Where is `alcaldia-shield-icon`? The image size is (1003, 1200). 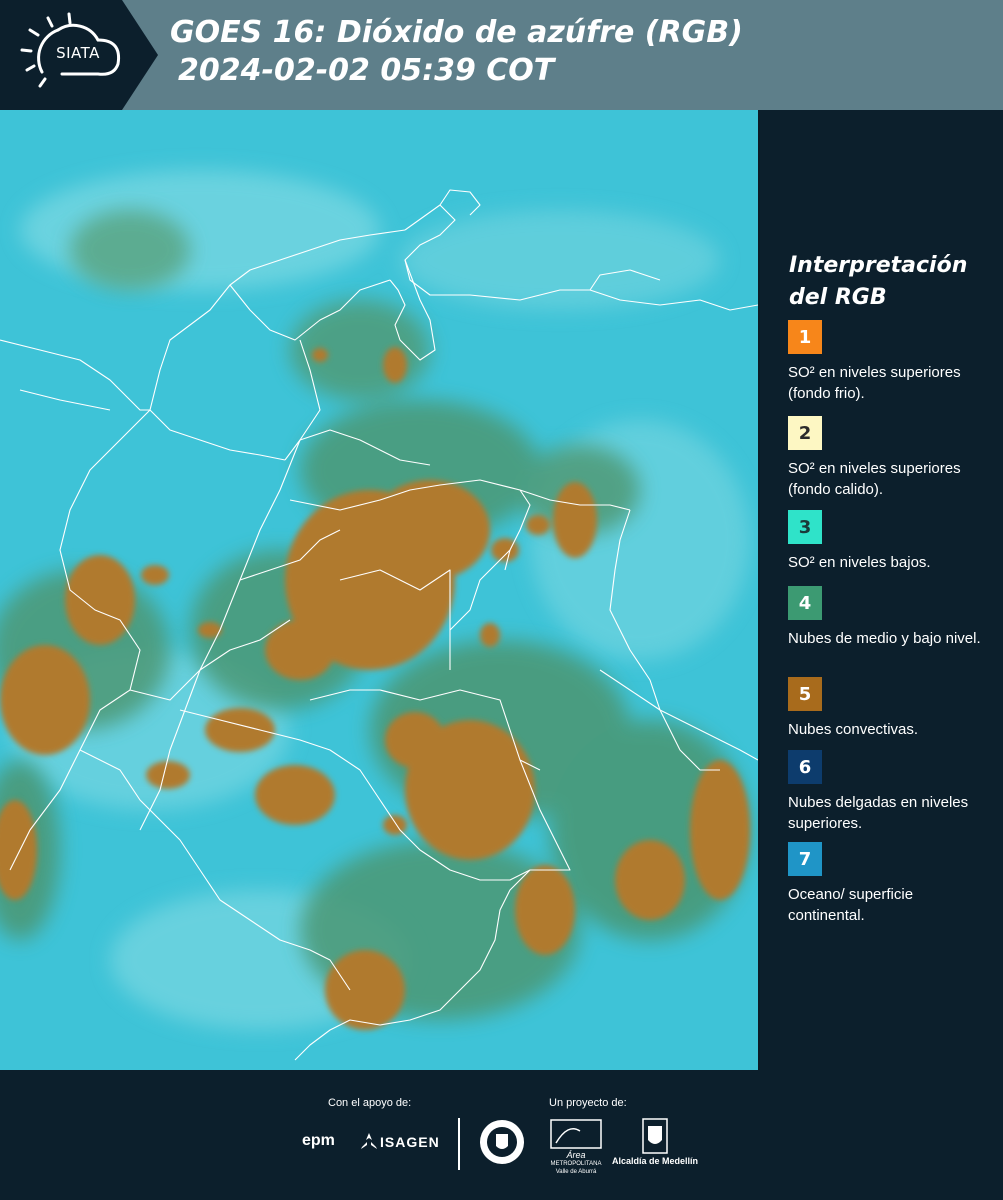 alcaldia-shield-icon is located at coordinates (655, 1136).